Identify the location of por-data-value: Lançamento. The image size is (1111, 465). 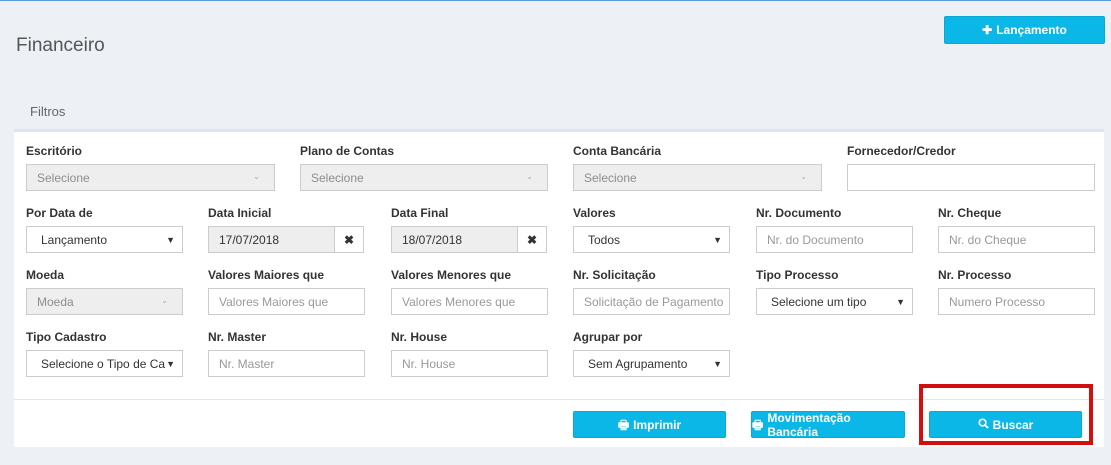
(74, 239).